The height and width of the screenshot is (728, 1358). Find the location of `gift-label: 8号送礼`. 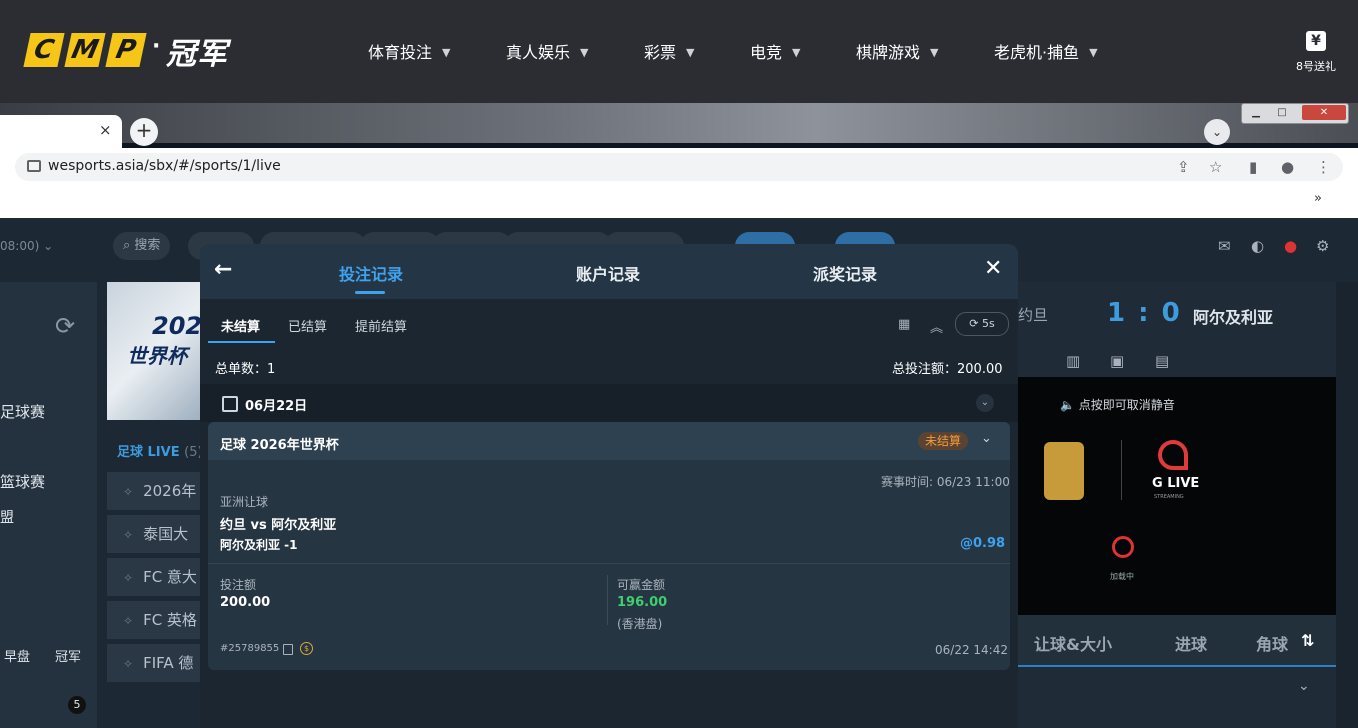

gift-label: 8号送礼 is located at coordinates (1316, 66).